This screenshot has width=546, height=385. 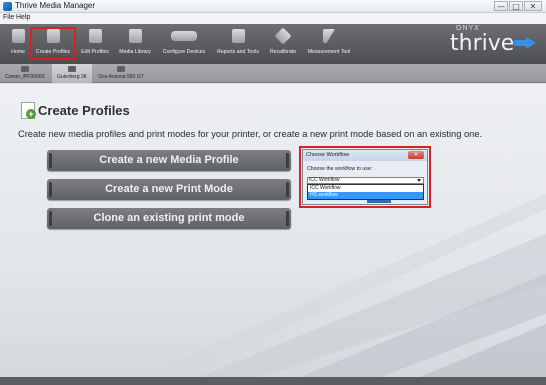 What do you see at coordinates (329, 36) in the screenshot?
I see `measurement-tool-icon` at bounding box center [329, 36].